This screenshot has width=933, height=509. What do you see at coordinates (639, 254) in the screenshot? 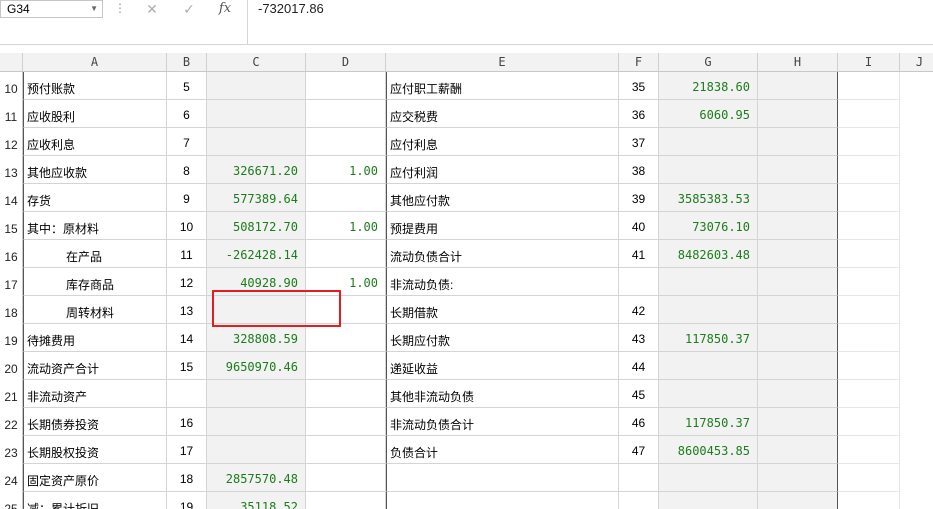
I see `cell-f-row-16: 41` at bounding box center [639, 254].